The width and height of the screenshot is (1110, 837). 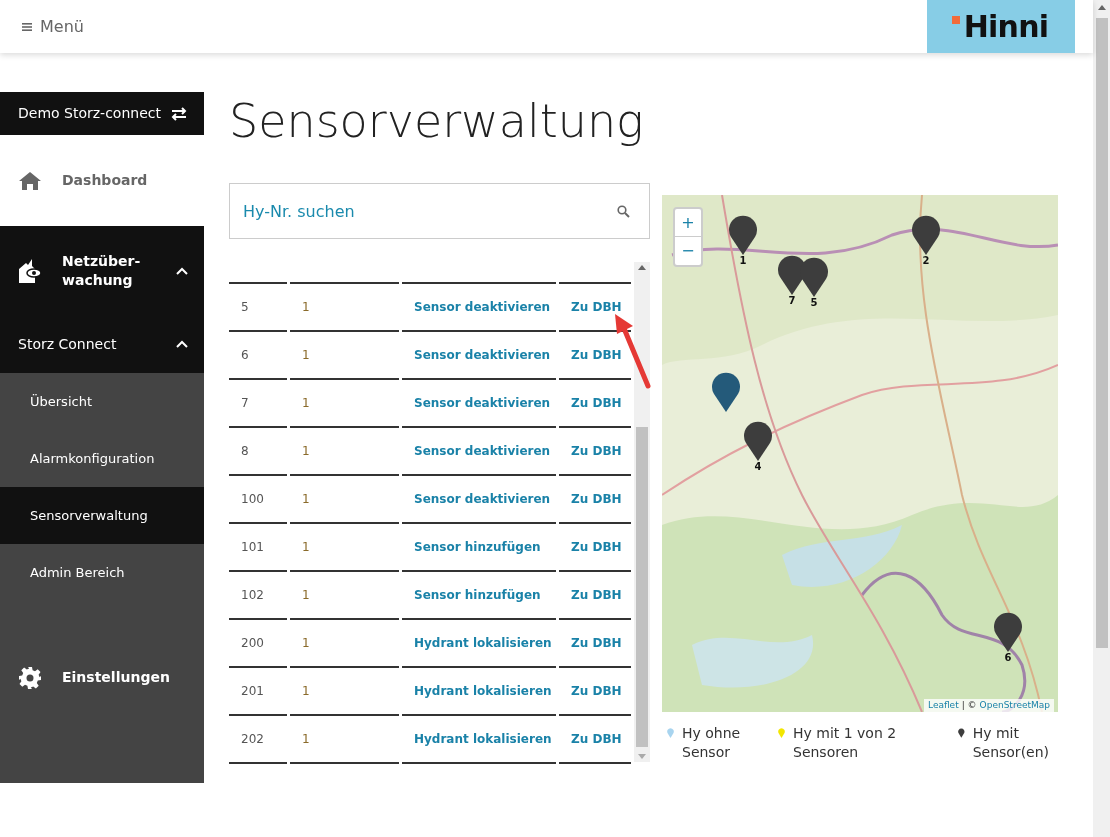 I want to click on zoom-in-button: +, so click(x=688, y=223).